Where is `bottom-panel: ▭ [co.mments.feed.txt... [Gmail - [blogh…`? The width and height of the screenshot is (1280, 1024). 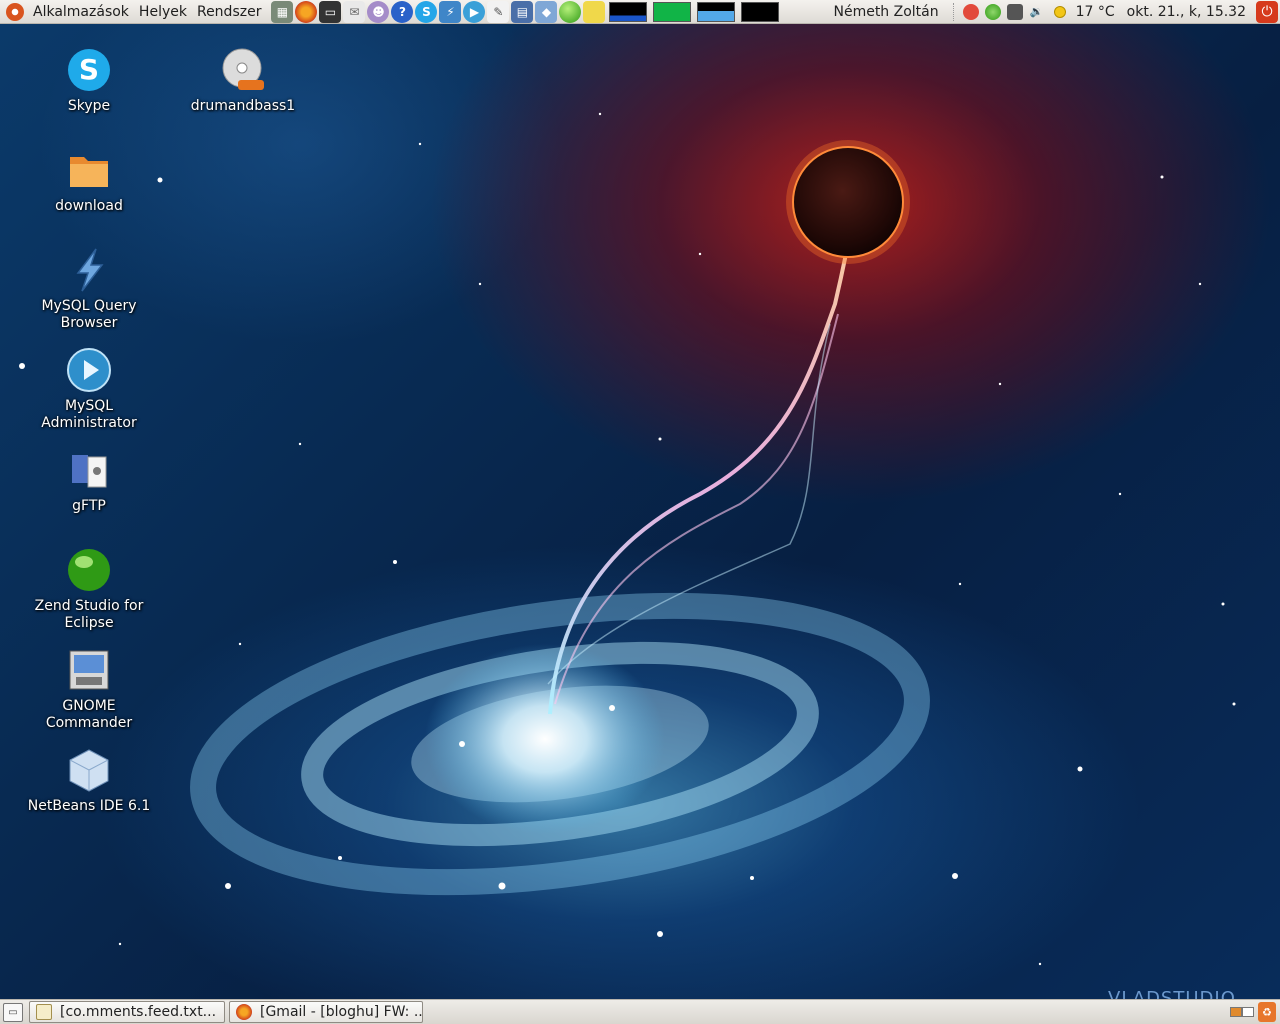 bottom-panel: ▭ [co.mments.feed.txt... [Gmail - [blogh… is located at coordinates (640, 1011).